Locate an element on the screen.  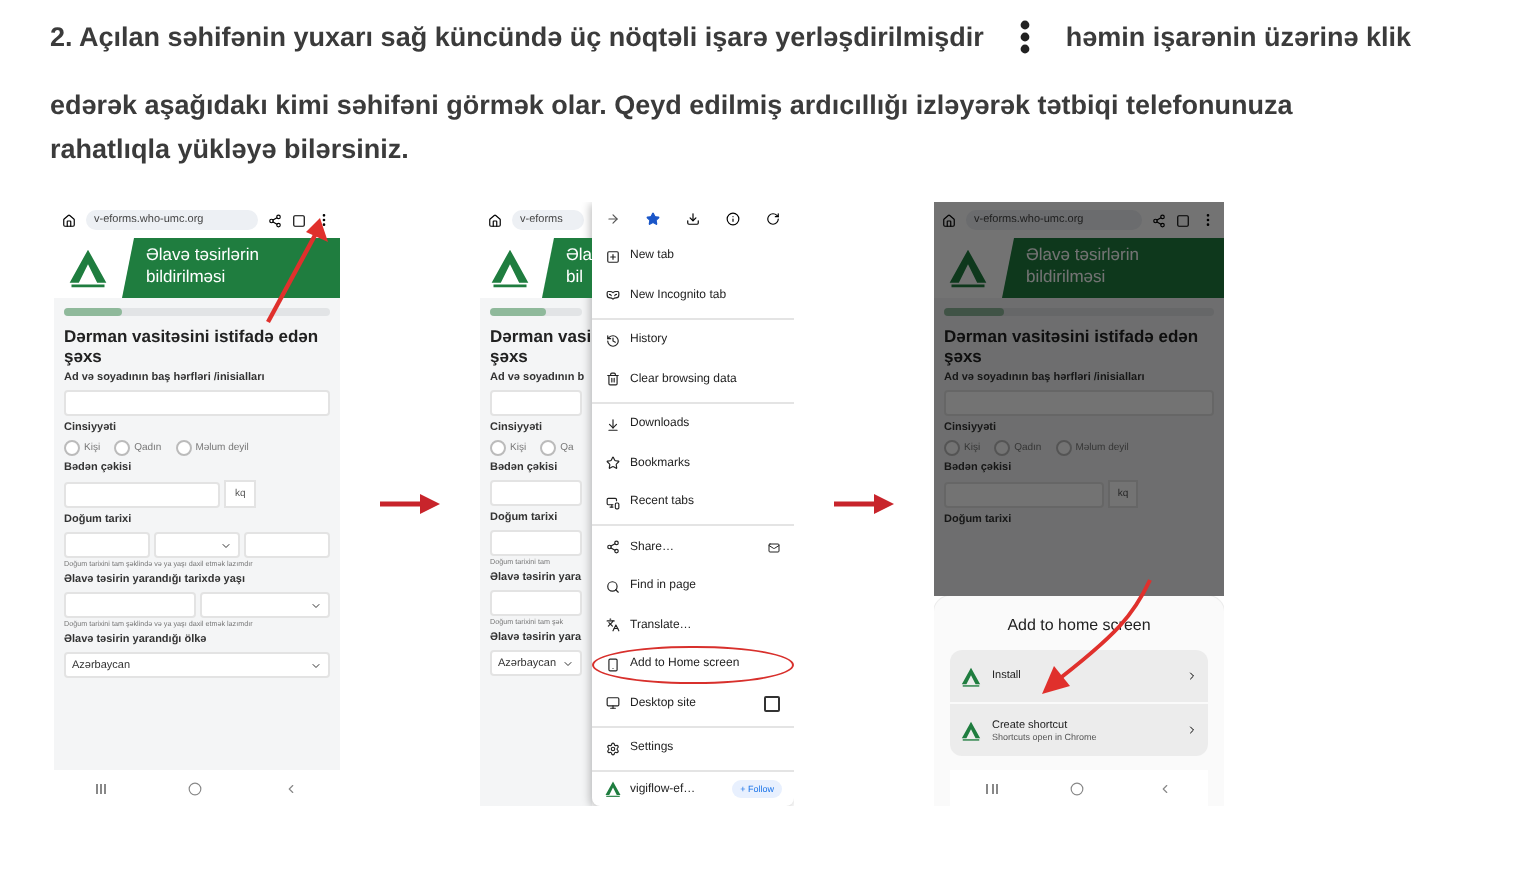
banner-title: bil is located at coordinates (575, 275).